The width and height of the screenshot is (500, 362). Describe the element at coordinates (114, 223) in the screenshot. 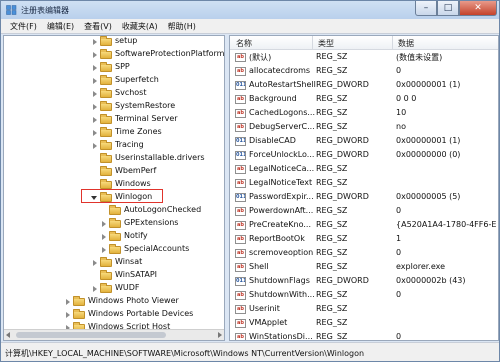

I see `tree-item-gpextensions: GPExtensions` at that location.